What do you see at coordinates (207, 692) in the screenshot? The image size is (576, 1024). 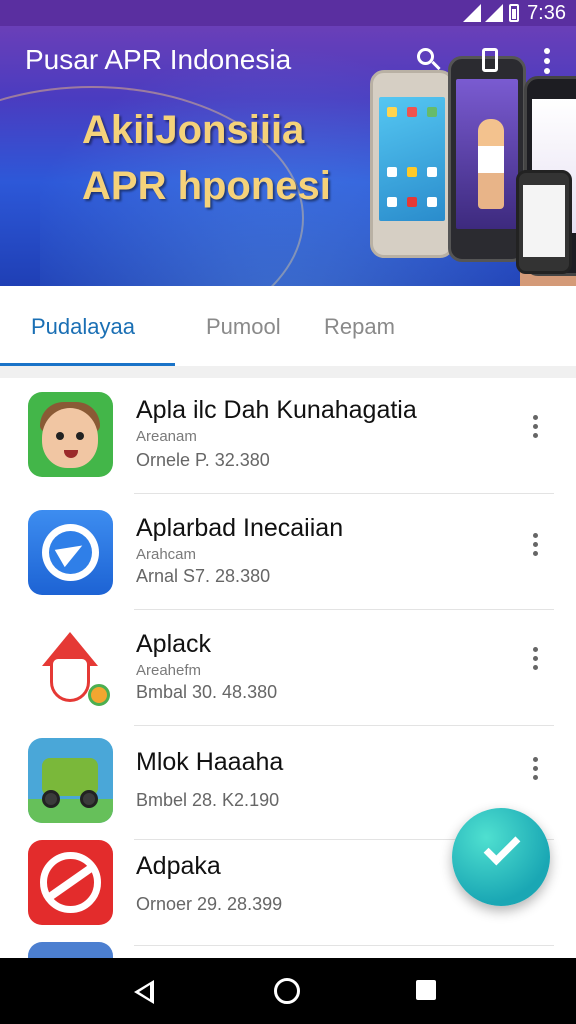 I see `app-meta: Bmbal 30. 48.380` at bounding box center [207, 692].